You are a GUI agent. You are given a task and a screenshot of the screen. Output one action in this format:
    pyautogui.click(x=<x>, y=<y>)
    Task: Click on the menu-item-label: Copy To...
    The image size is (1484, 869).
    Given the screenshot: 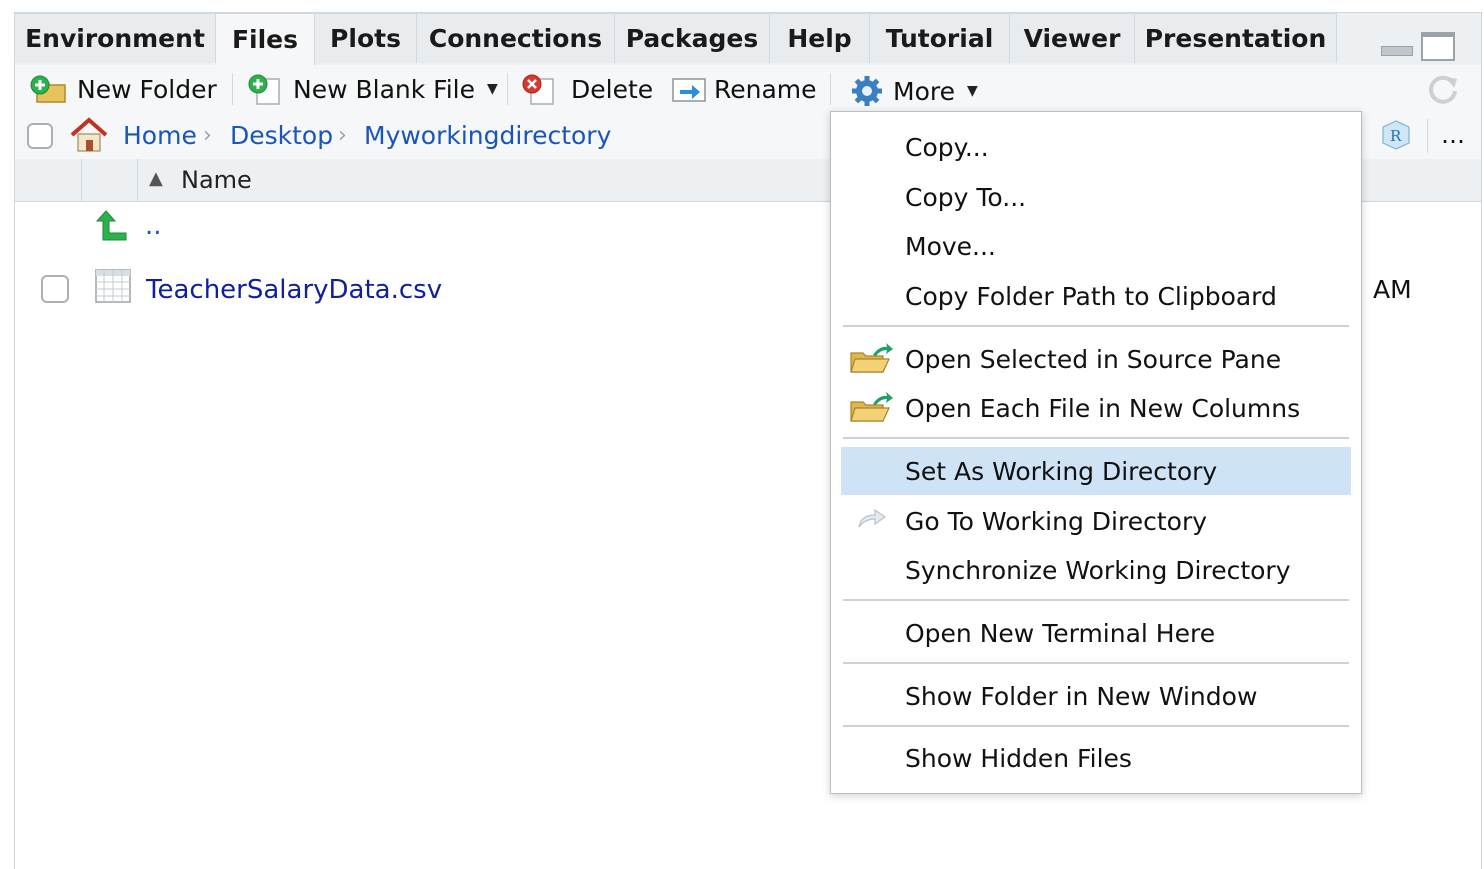 What is the action you would take?
    pyautogui.click(x=966, y=197)
    